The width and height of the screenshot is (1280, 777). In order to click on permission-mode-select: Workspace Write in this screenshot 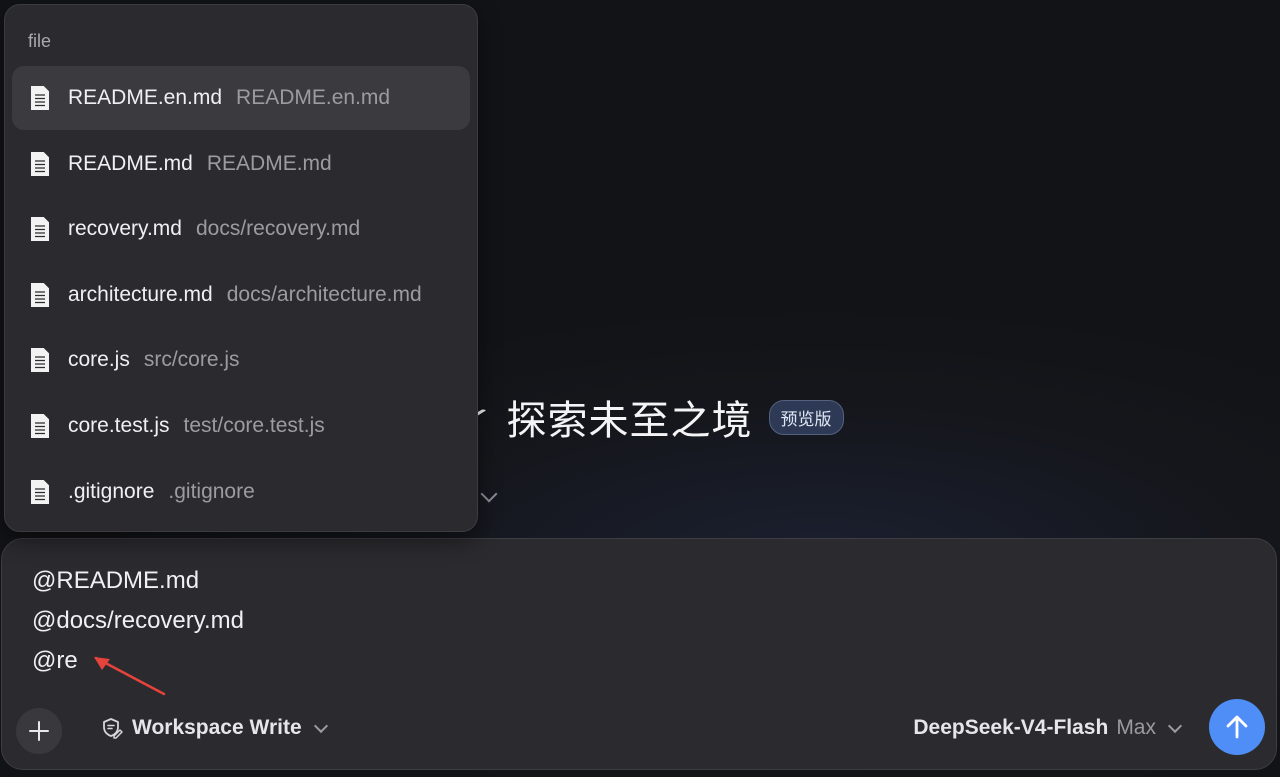, I will do `click(214, 728)`.